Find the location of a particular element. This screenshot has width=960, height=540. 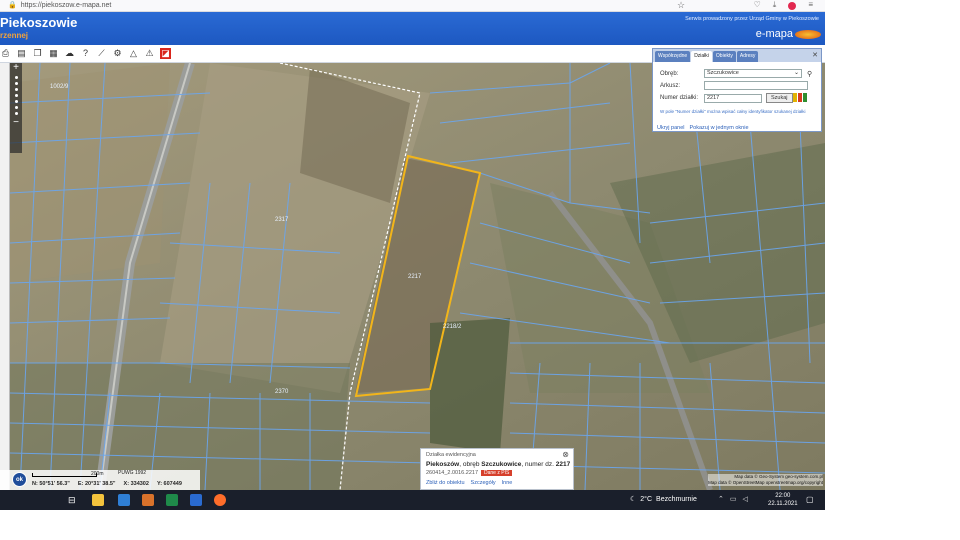

arkusz-label: Arkusz: is located at coordinates (670, 85).